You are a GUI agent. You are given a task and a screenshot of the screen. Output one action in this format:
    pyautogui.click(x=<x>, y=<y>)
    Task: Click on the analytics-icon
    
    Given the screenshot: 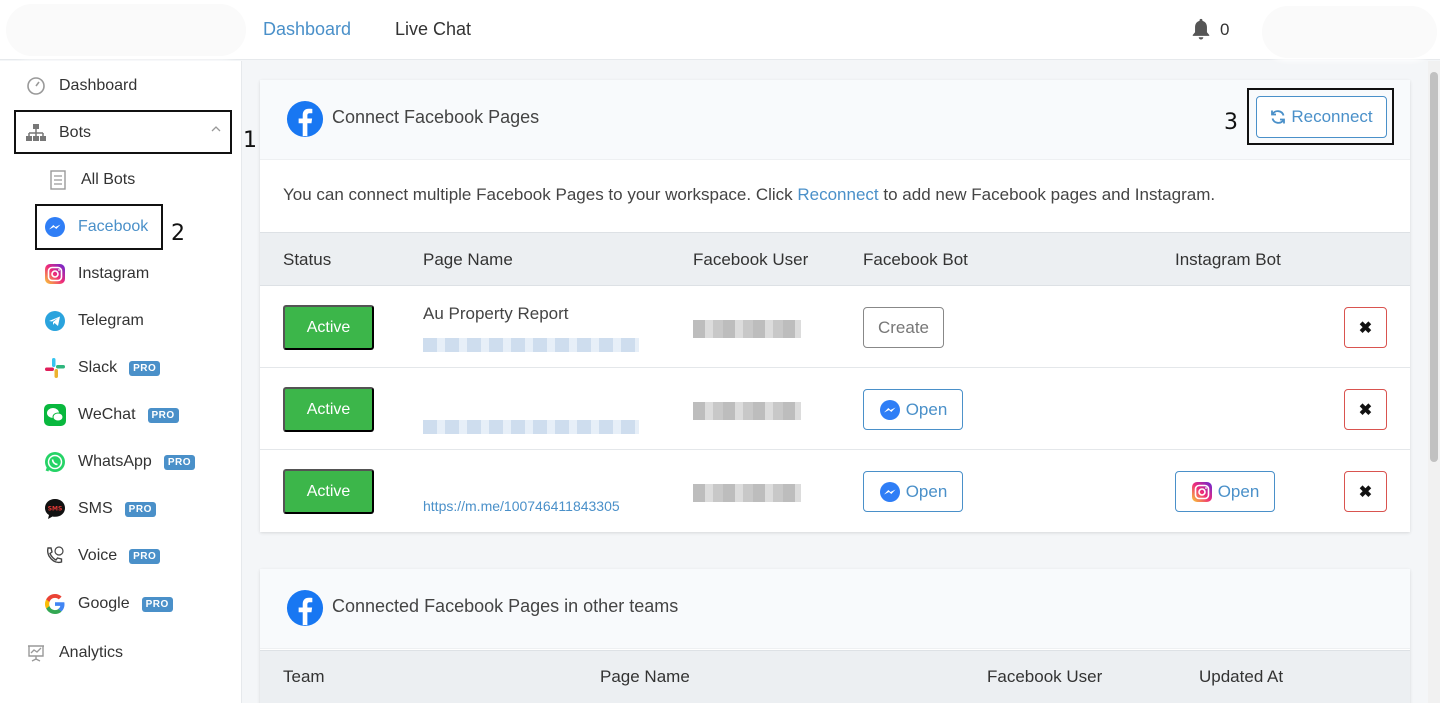 What is the action you would take?
    pyautogui.click(x=36, y=653)
    